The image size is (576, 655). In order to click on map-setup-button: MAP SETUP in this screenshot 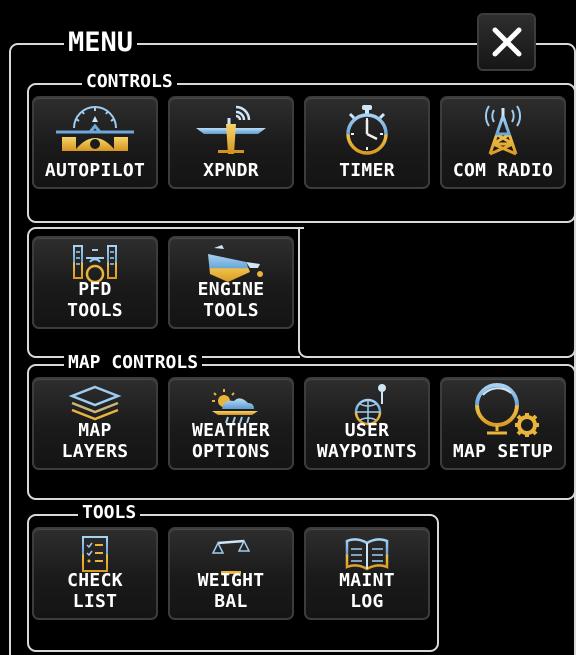, I will do `click(503, 423)`.